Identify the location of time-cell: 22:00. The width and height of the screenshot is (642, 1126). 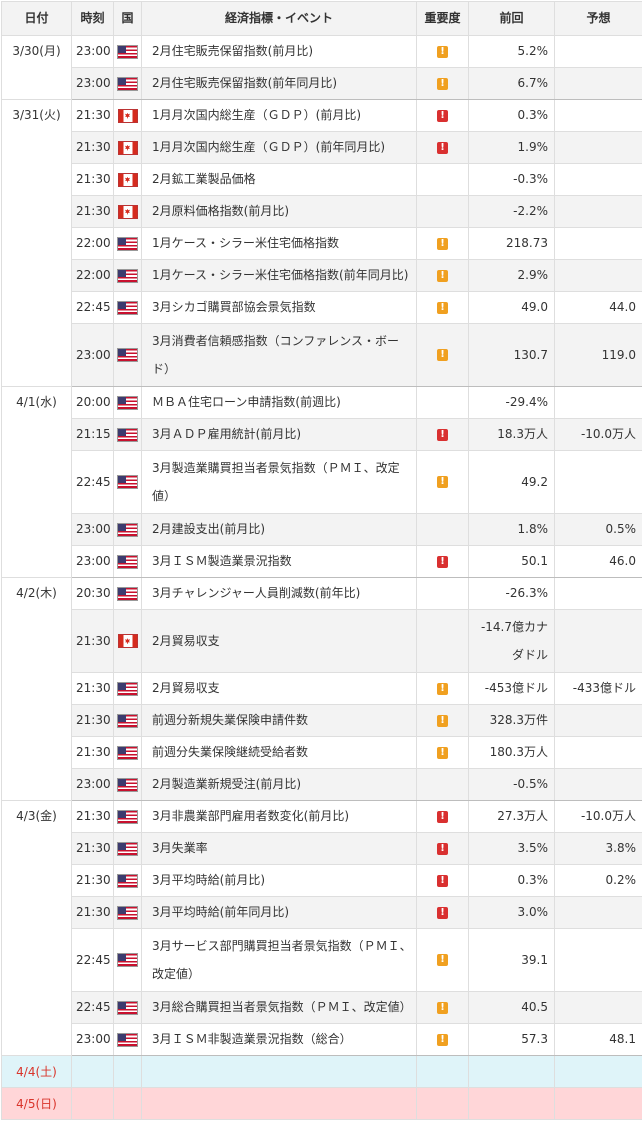
(93, 244).